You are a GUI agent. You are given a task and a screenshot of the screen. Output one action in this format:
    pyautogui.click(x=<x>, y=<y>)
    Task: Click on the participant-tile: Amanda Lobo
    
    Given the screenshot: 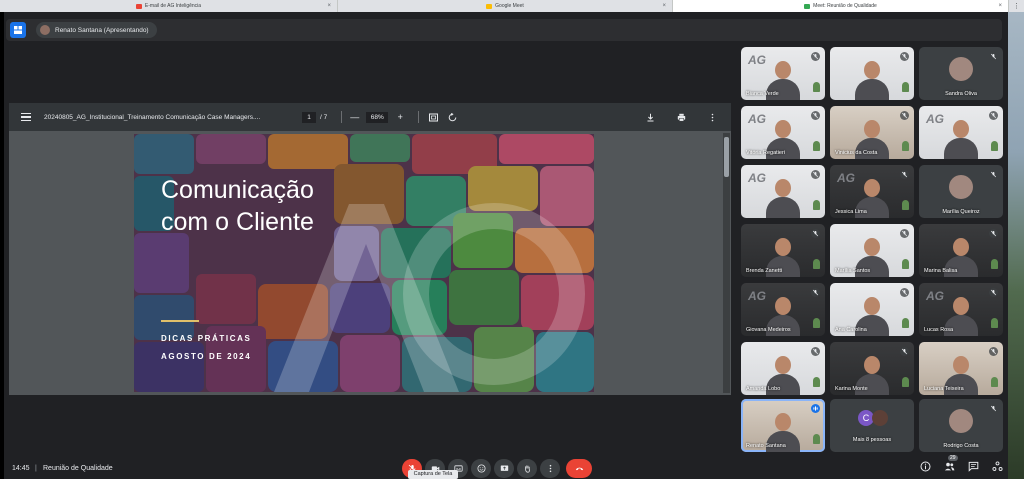 What is the action you would take?
    pyautogui.click(x=783, y=368)
    